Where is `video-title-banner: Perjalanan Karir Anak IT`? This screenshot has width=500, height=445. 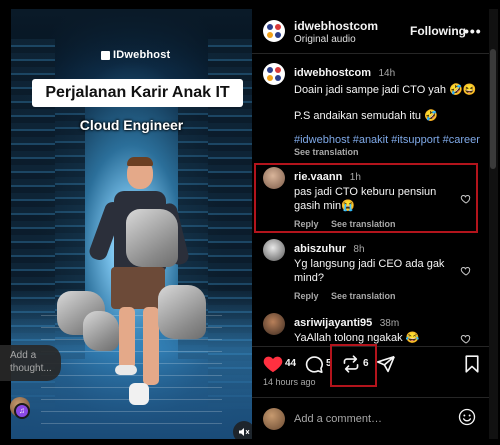
video-title-banner: Perjalanan Karir Anak IT is located at coordinates (137, 93).